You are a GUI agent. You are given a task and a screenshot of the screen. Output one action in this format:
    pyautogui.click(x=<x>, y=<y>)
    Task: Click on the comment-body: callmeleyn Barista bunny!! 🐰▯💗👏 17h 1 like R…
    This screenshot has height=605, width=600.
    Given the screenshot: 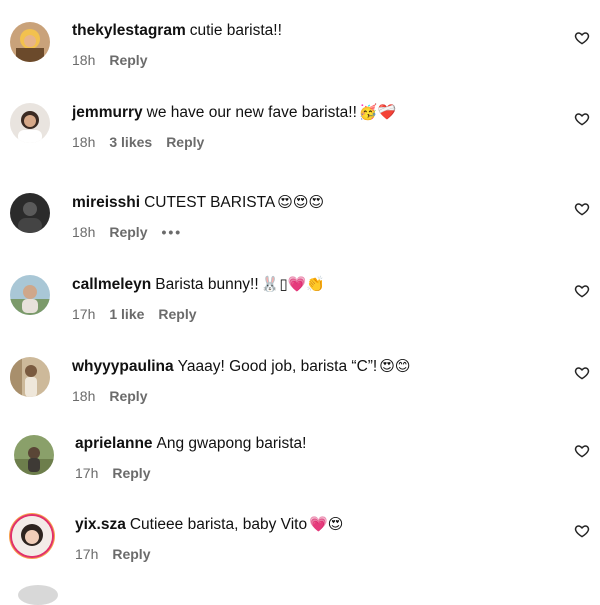 What is the action you would take?
    pyautogui.click(x=311, y=298)
    